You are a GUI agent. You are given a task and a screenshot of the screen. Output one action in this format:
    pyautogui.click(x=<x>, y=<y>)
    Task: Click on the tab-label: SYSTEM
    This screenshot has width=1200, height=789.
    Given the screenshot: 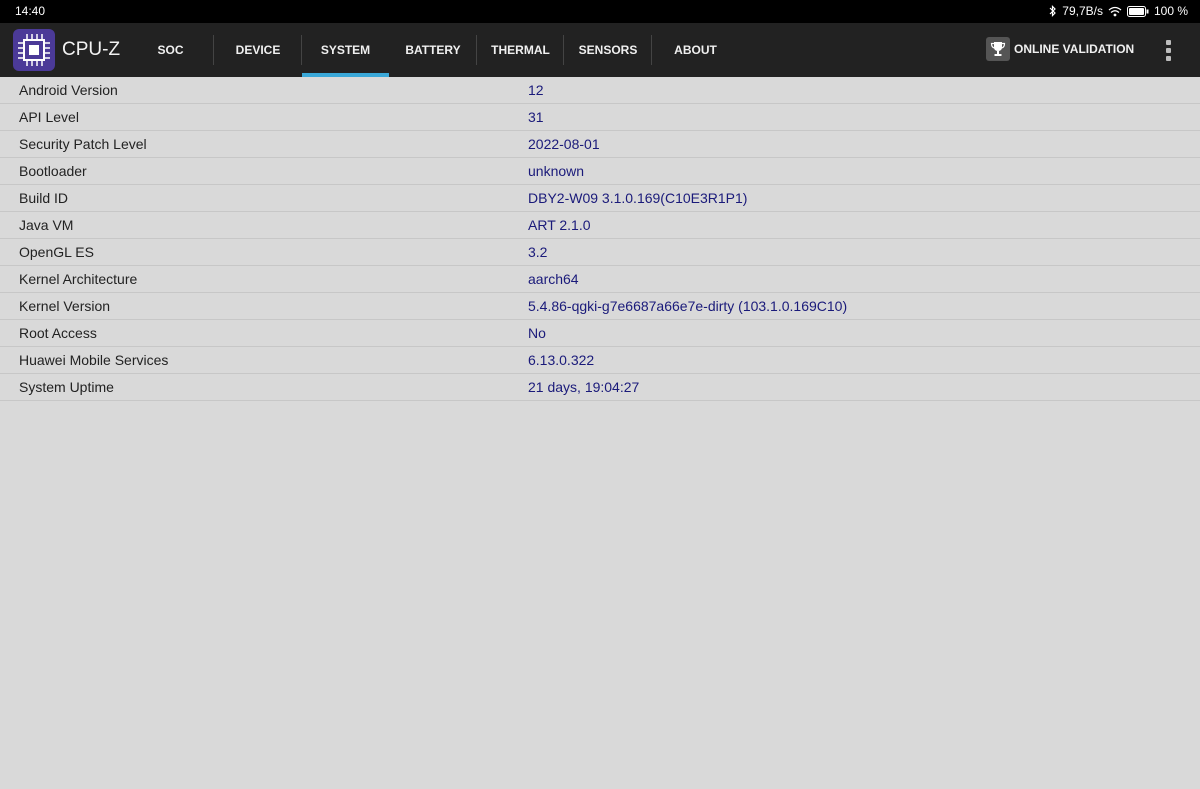 What is the action you would take?
    pyautogui.click(x=345, y=50)
    